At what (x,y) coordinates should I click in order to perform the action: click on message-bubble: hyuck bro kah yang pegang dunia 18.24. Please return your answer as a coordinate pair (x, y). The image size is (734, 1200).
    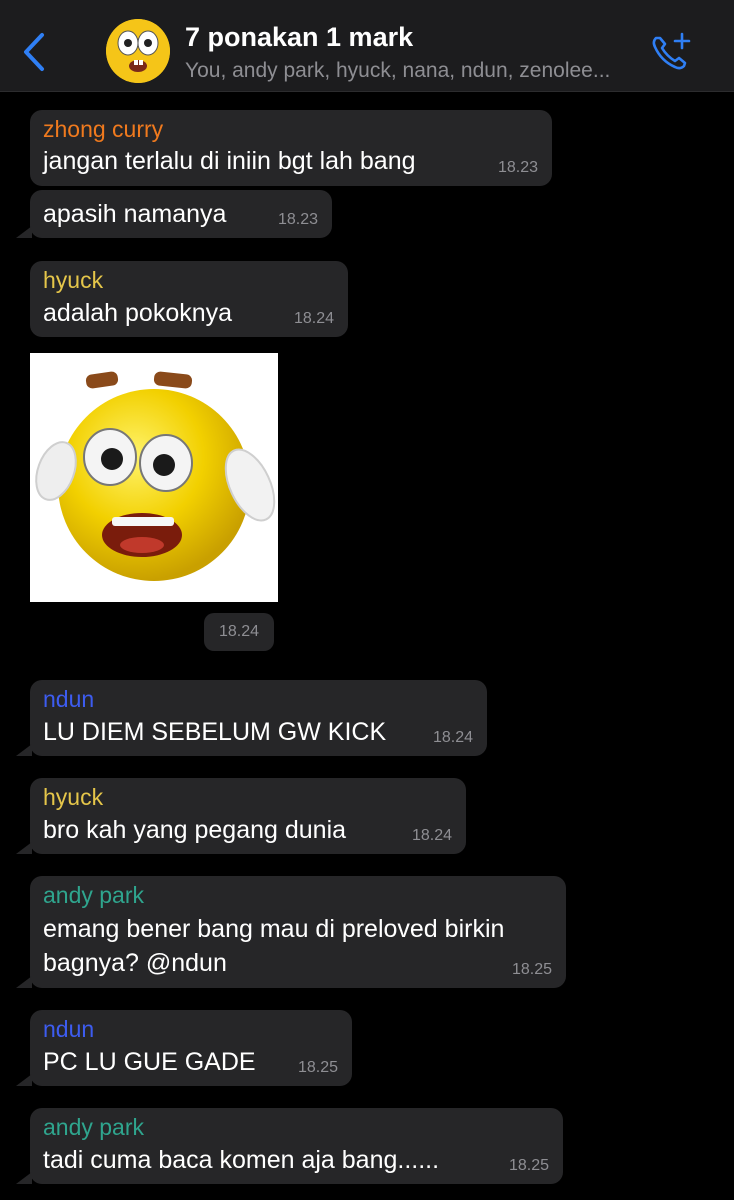
    Looking at the image, I should click on (241, 816).